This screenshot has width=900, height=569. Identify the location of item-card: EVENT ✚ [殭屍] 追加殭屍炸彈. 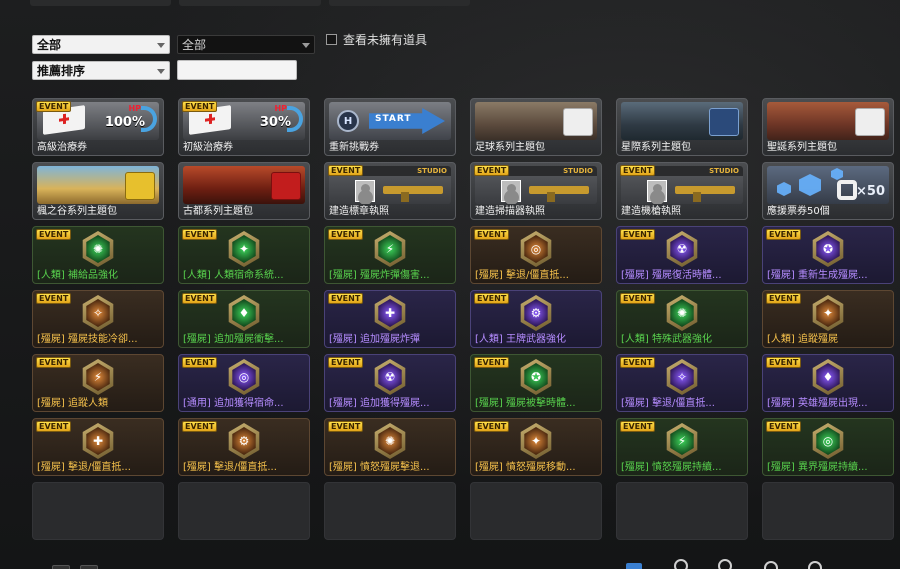
(390, 319).